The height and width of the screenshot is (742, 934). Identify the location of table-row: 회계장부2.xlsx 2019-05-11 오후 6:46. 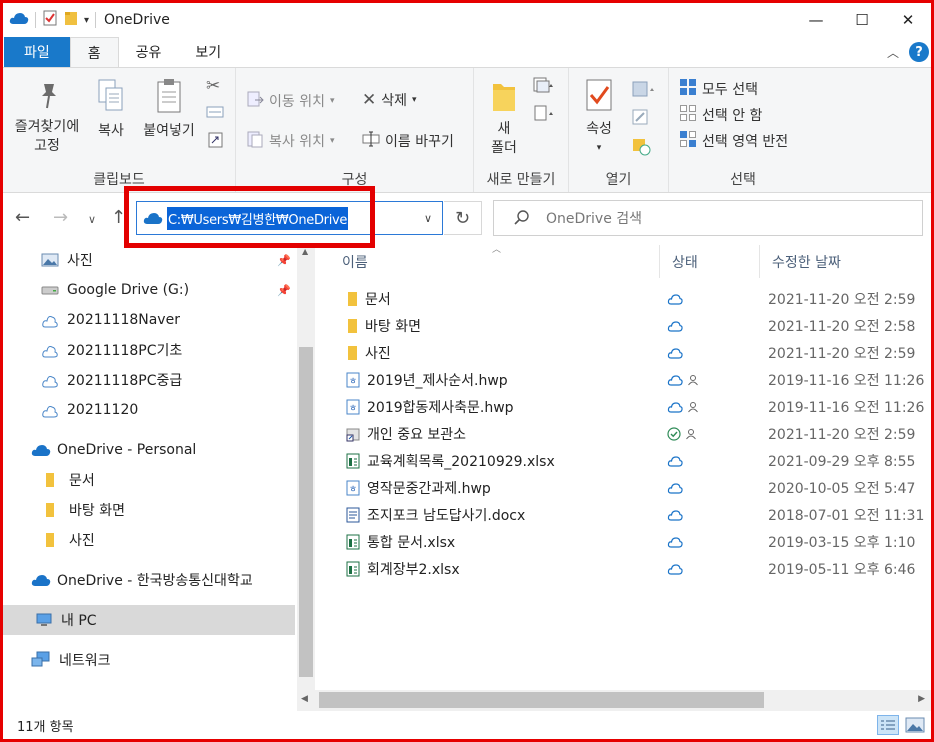
(635, 568).